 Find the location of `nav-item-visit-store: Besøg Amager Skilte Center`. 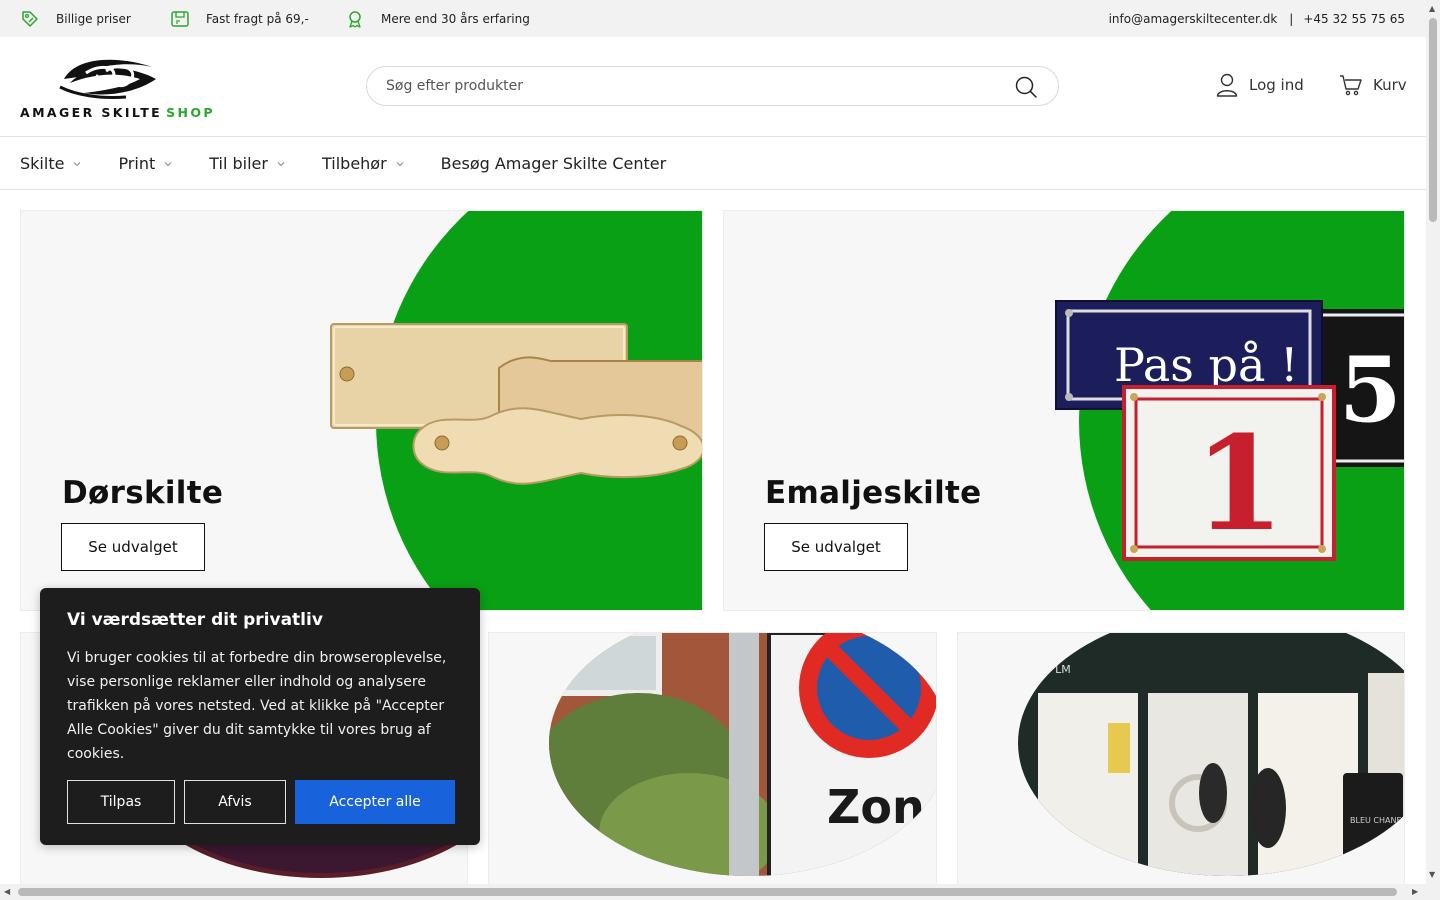

nav-item-visit-store: Besøg Amager Skilte Center is located at coordinates (554, 163).